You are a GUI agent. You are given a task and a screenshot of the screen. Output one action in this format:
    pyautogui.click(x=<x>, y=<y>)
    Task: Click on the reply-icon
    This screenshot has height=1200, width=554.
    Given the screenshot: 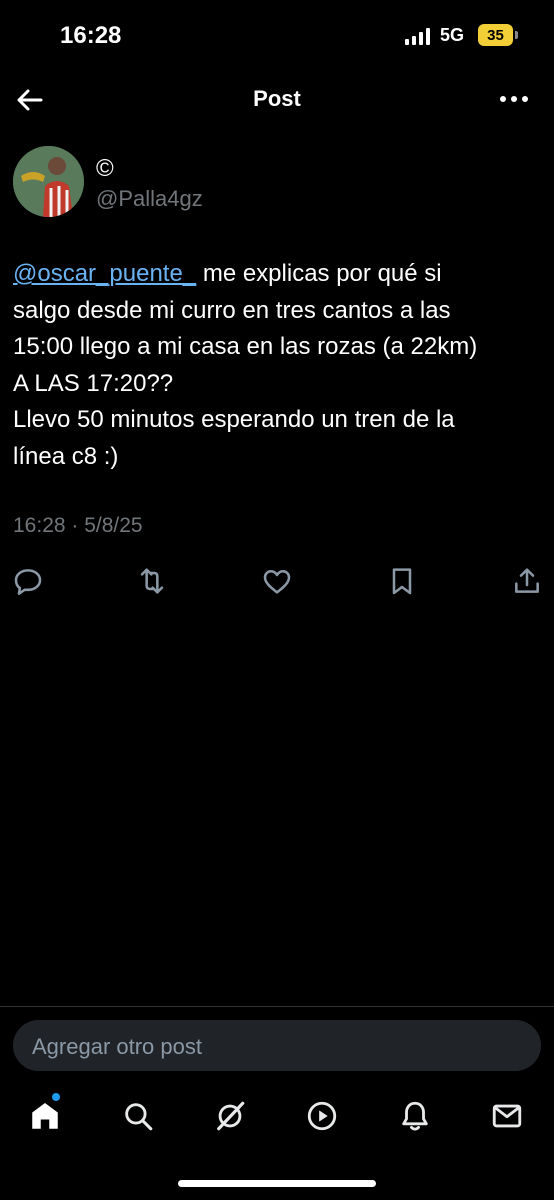 What is the action you would take?
    pyautogui.click(x=28, y=582)
    